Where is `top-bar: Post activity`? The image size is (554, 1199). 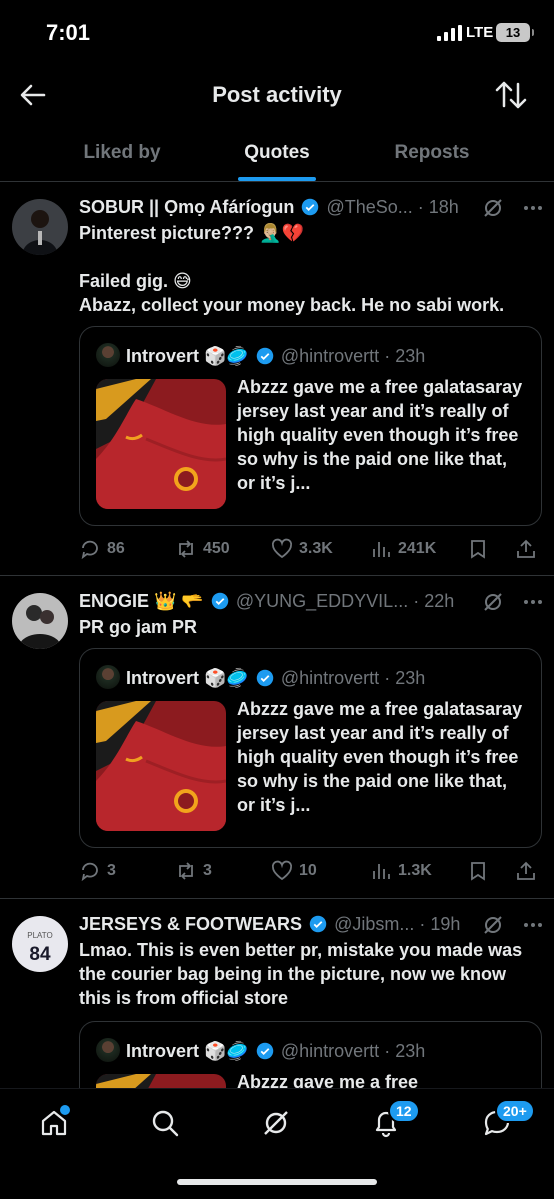 top-bar: Post activity is located at coordinates (277, 95).